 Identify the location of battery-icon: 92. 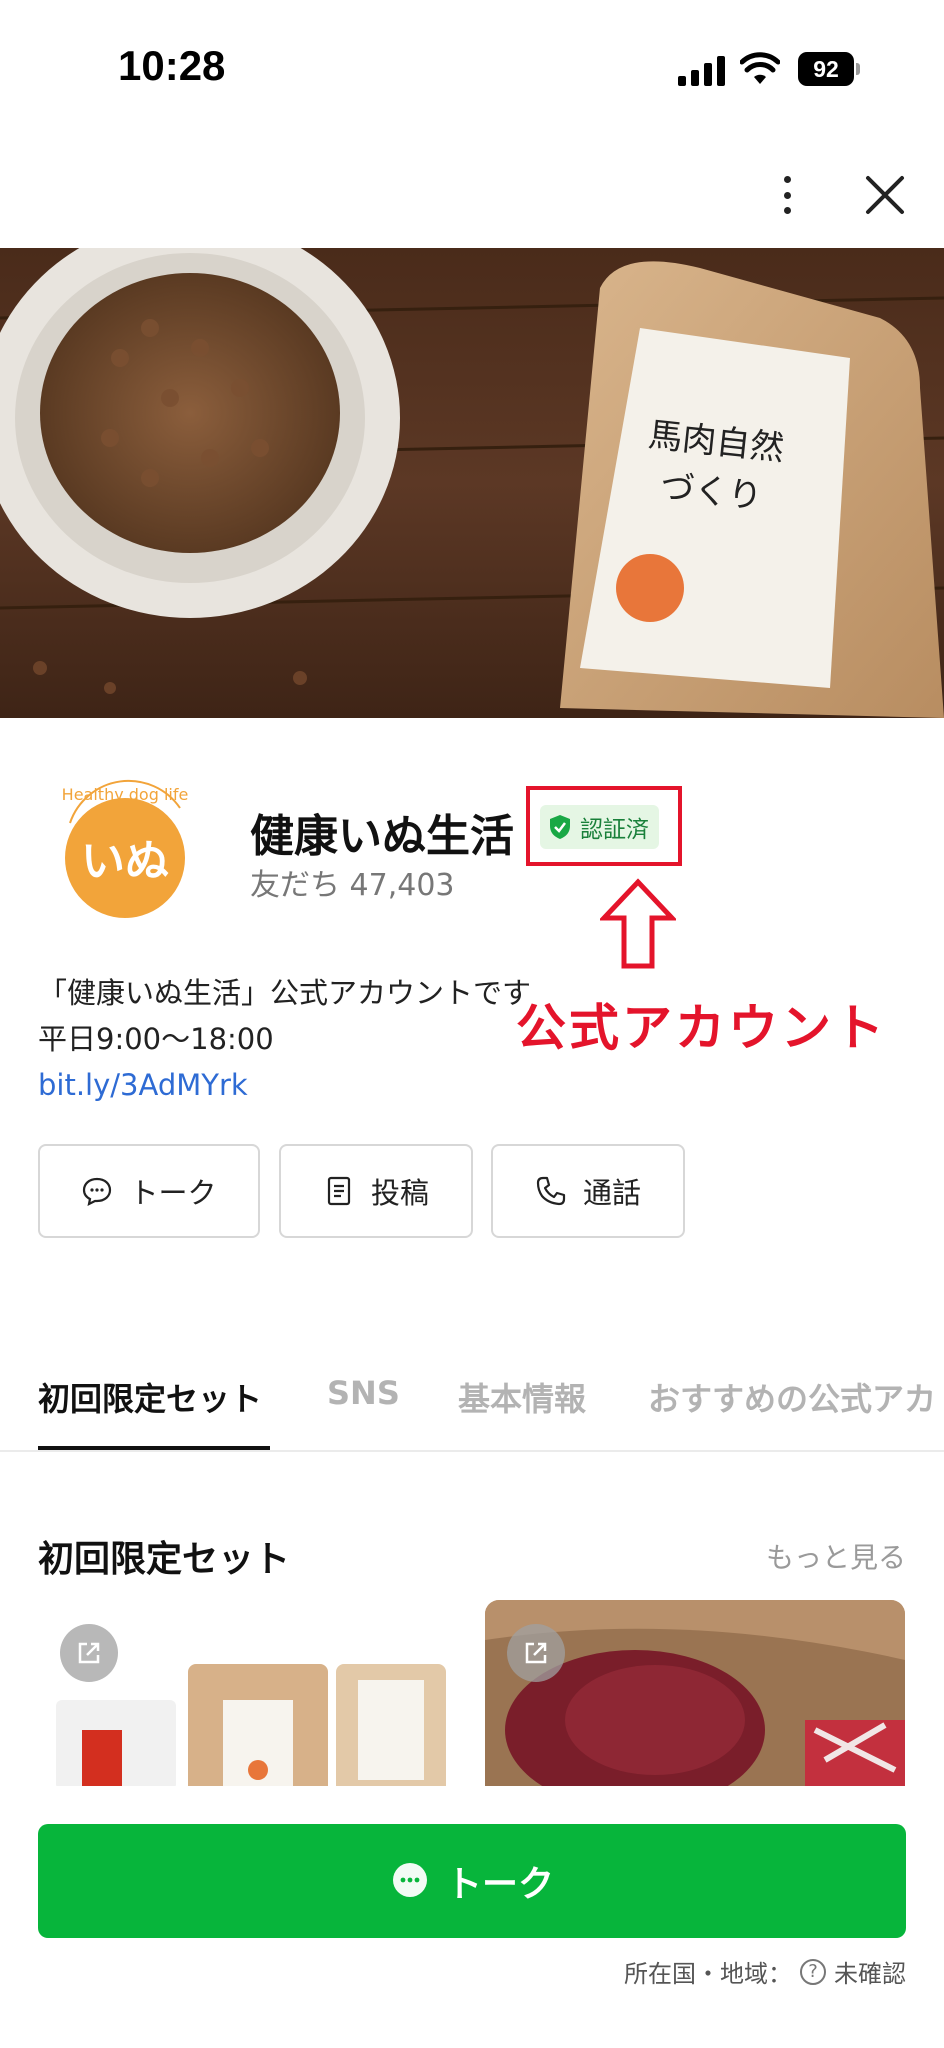
(829, 69).